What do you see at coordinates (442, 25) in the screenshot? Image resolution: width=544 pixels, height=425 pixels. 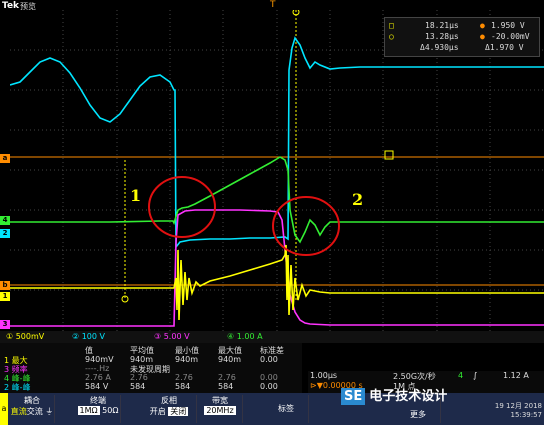 I see `cursor1-time: 18.21μs` at bounding box center [442, 25].